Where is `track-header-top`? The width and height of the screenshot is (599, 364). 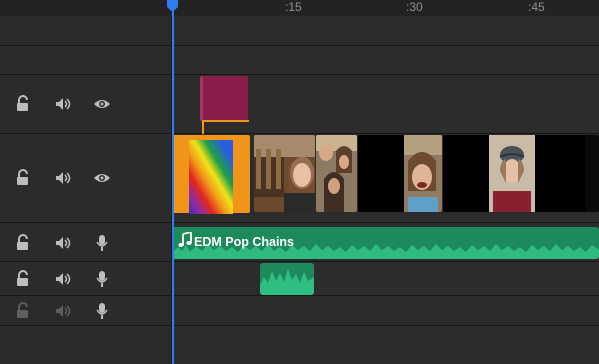 track-header-top is located at coordinates (86, 8).